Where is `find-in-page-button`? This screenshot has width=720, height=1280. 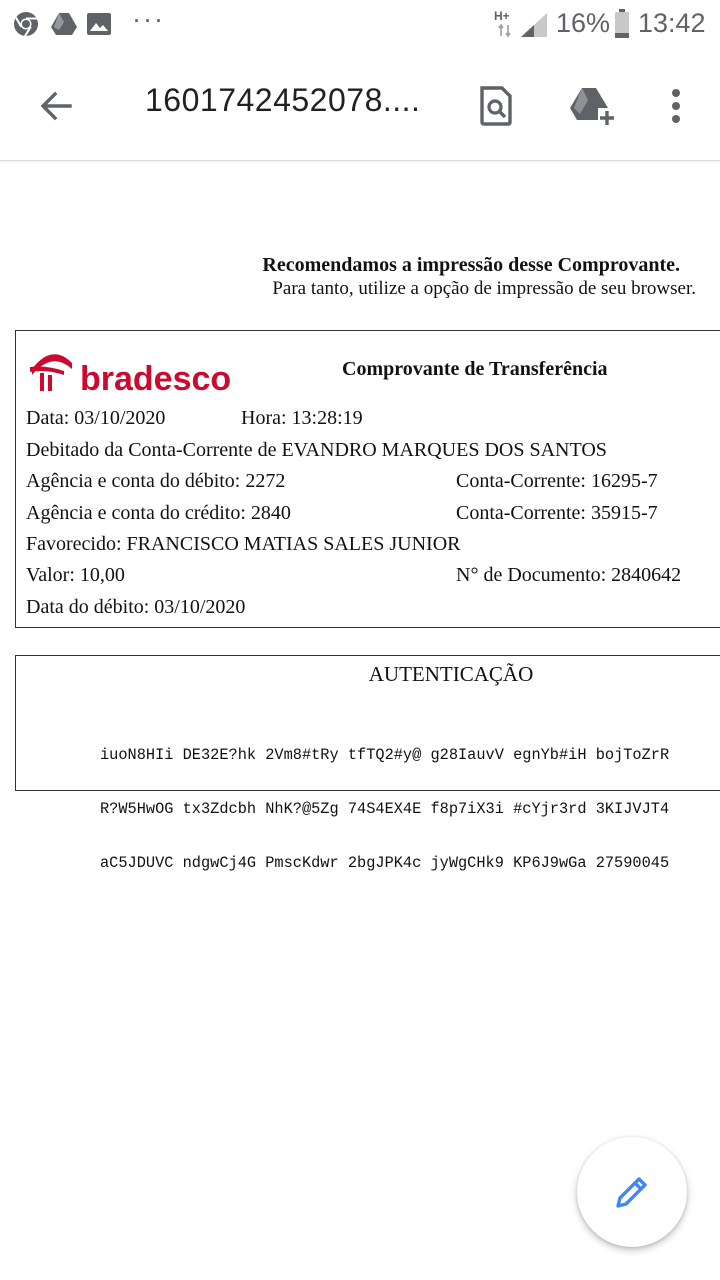
find-in-page-button is located at coordinates (496, 106).